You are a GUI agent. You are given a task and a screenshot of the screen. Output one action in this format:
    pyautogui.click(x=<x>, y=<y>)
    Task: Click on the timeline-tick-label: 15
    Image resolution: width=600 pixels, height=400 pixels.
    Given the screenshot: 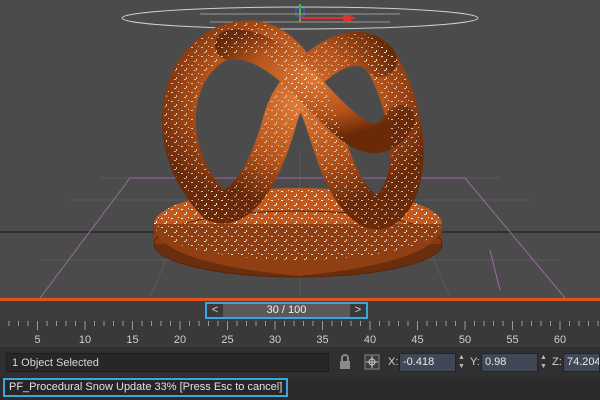 What is the action you would take?
    pyautogui.click(x=132, y=340)
    